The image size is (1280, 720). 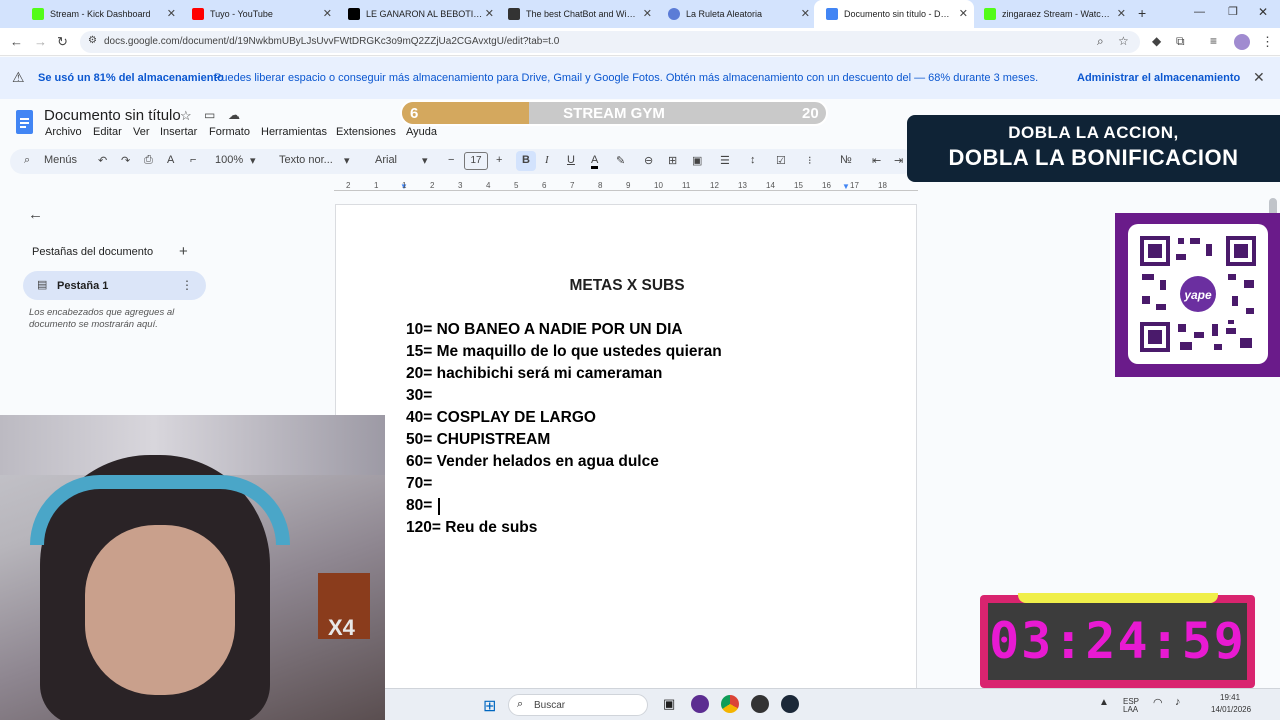 What do you see at coordinates (170, 160) in the screenshot?
I see `spellcheck-icon: A` at bounding box center [170, 160].